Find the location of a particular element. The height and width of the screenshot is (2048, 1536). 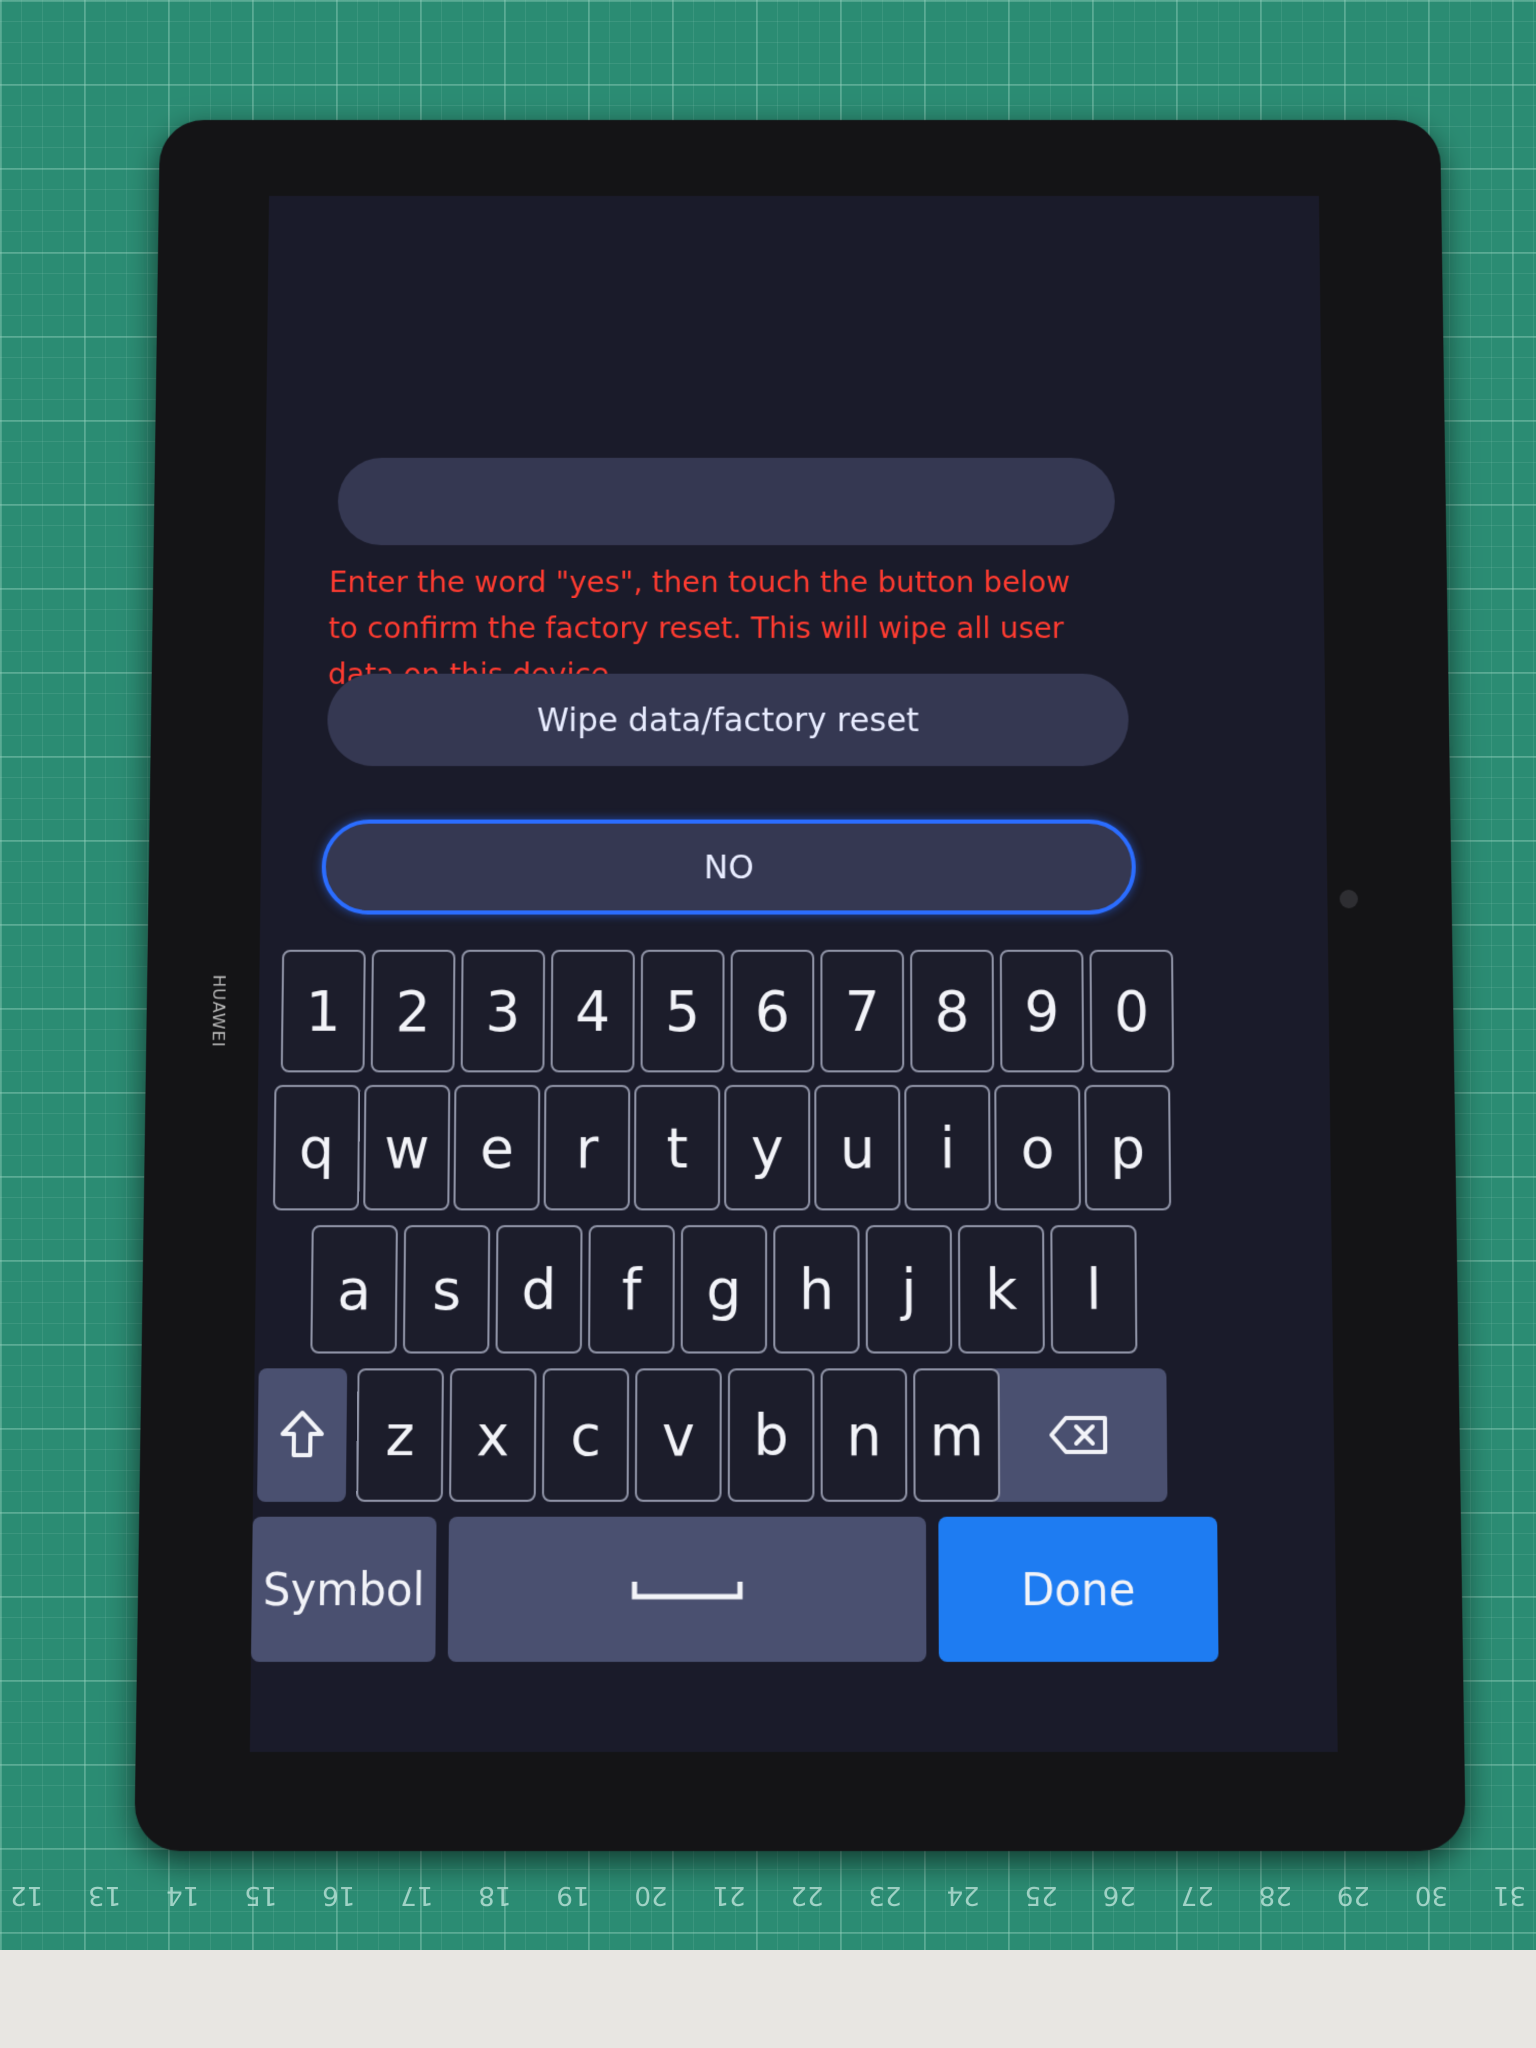

key-label: c is located at coordinates (586, 1435).